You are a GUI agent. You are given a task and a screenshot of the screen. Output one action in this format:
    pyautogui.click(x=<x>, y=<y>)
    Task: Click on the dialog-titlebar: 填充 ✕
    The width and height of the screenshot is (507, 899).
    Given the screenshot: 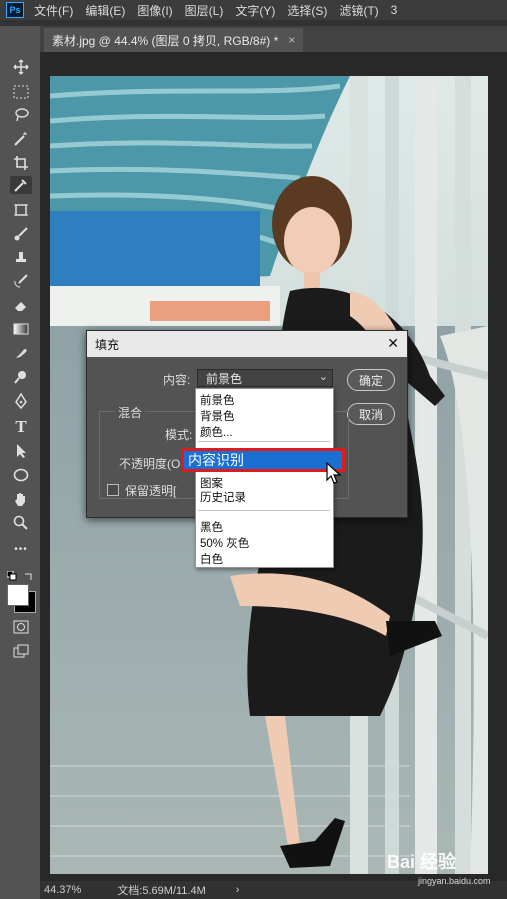 What is the action you would take?
    pyautogui.click(x=247, y=344)
    